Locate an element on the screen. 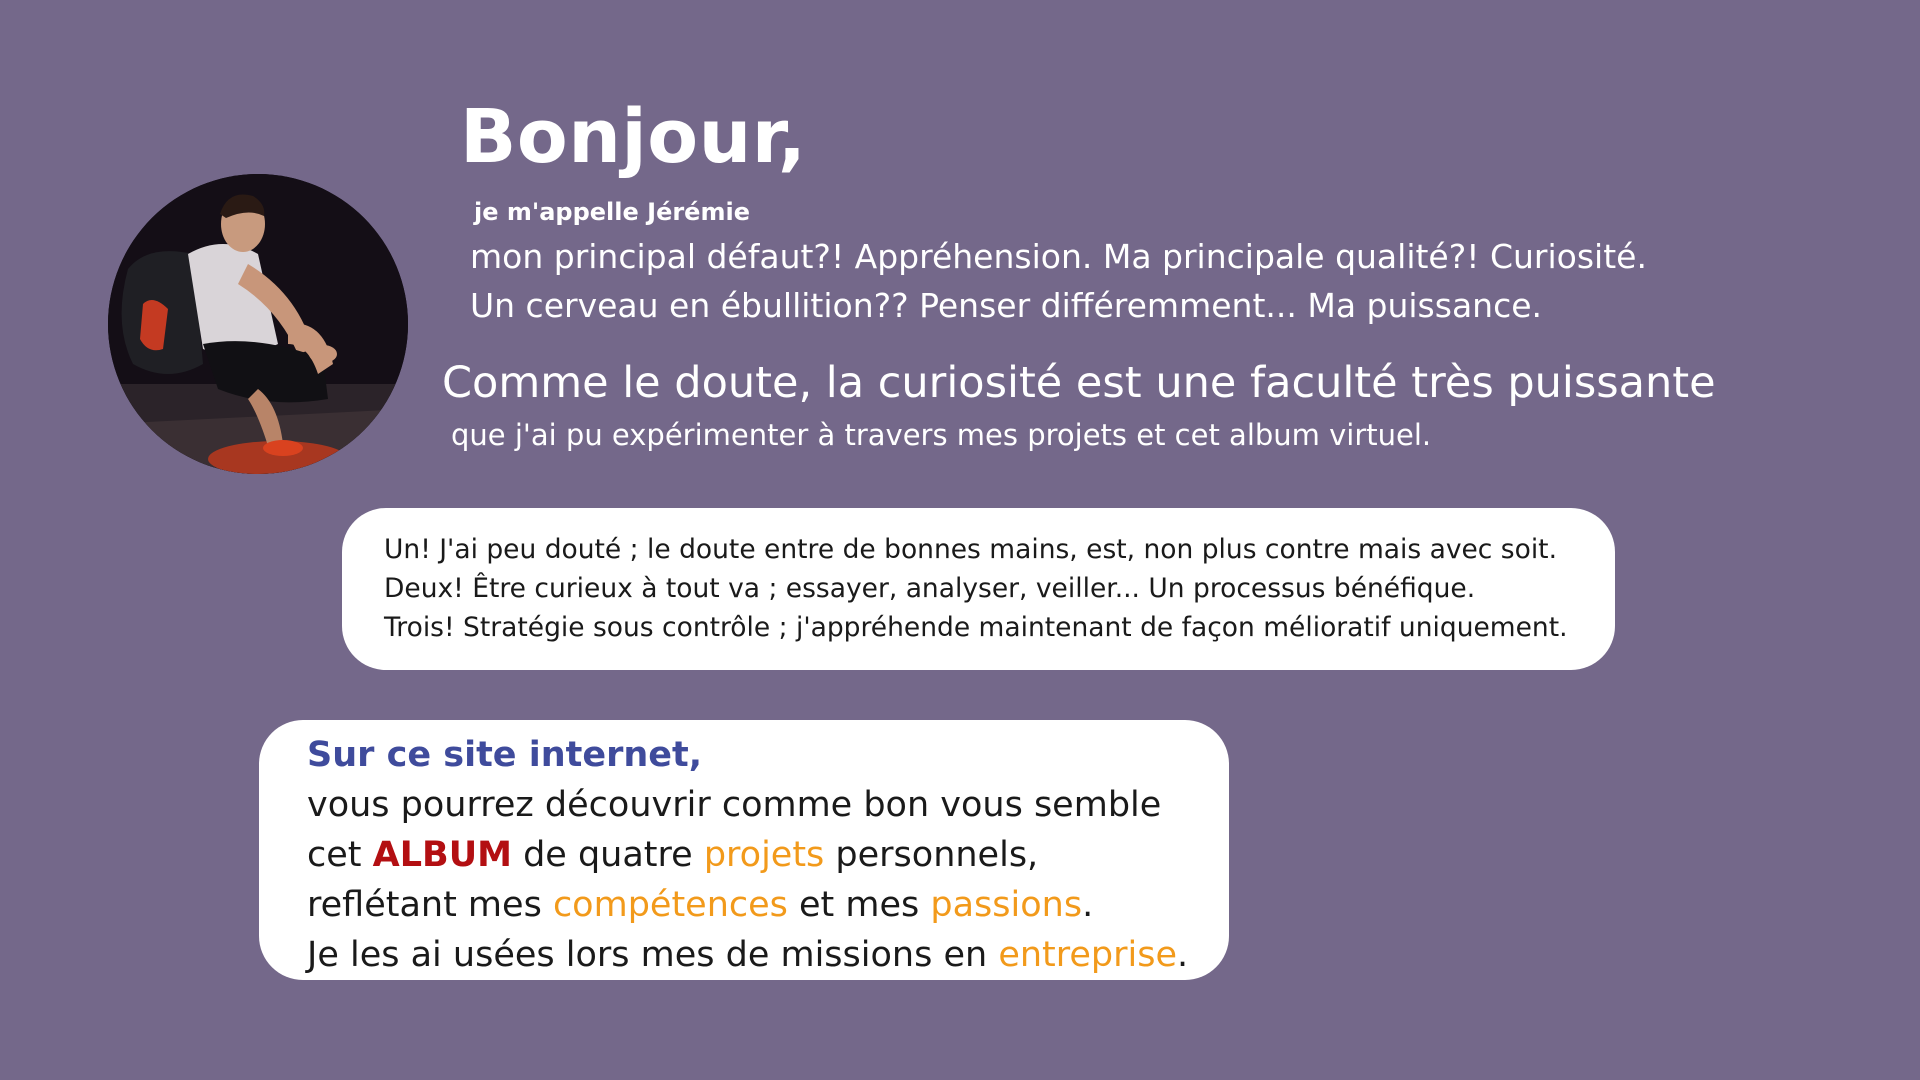  text-segment: de quatre is located at coordinates (607, 855).